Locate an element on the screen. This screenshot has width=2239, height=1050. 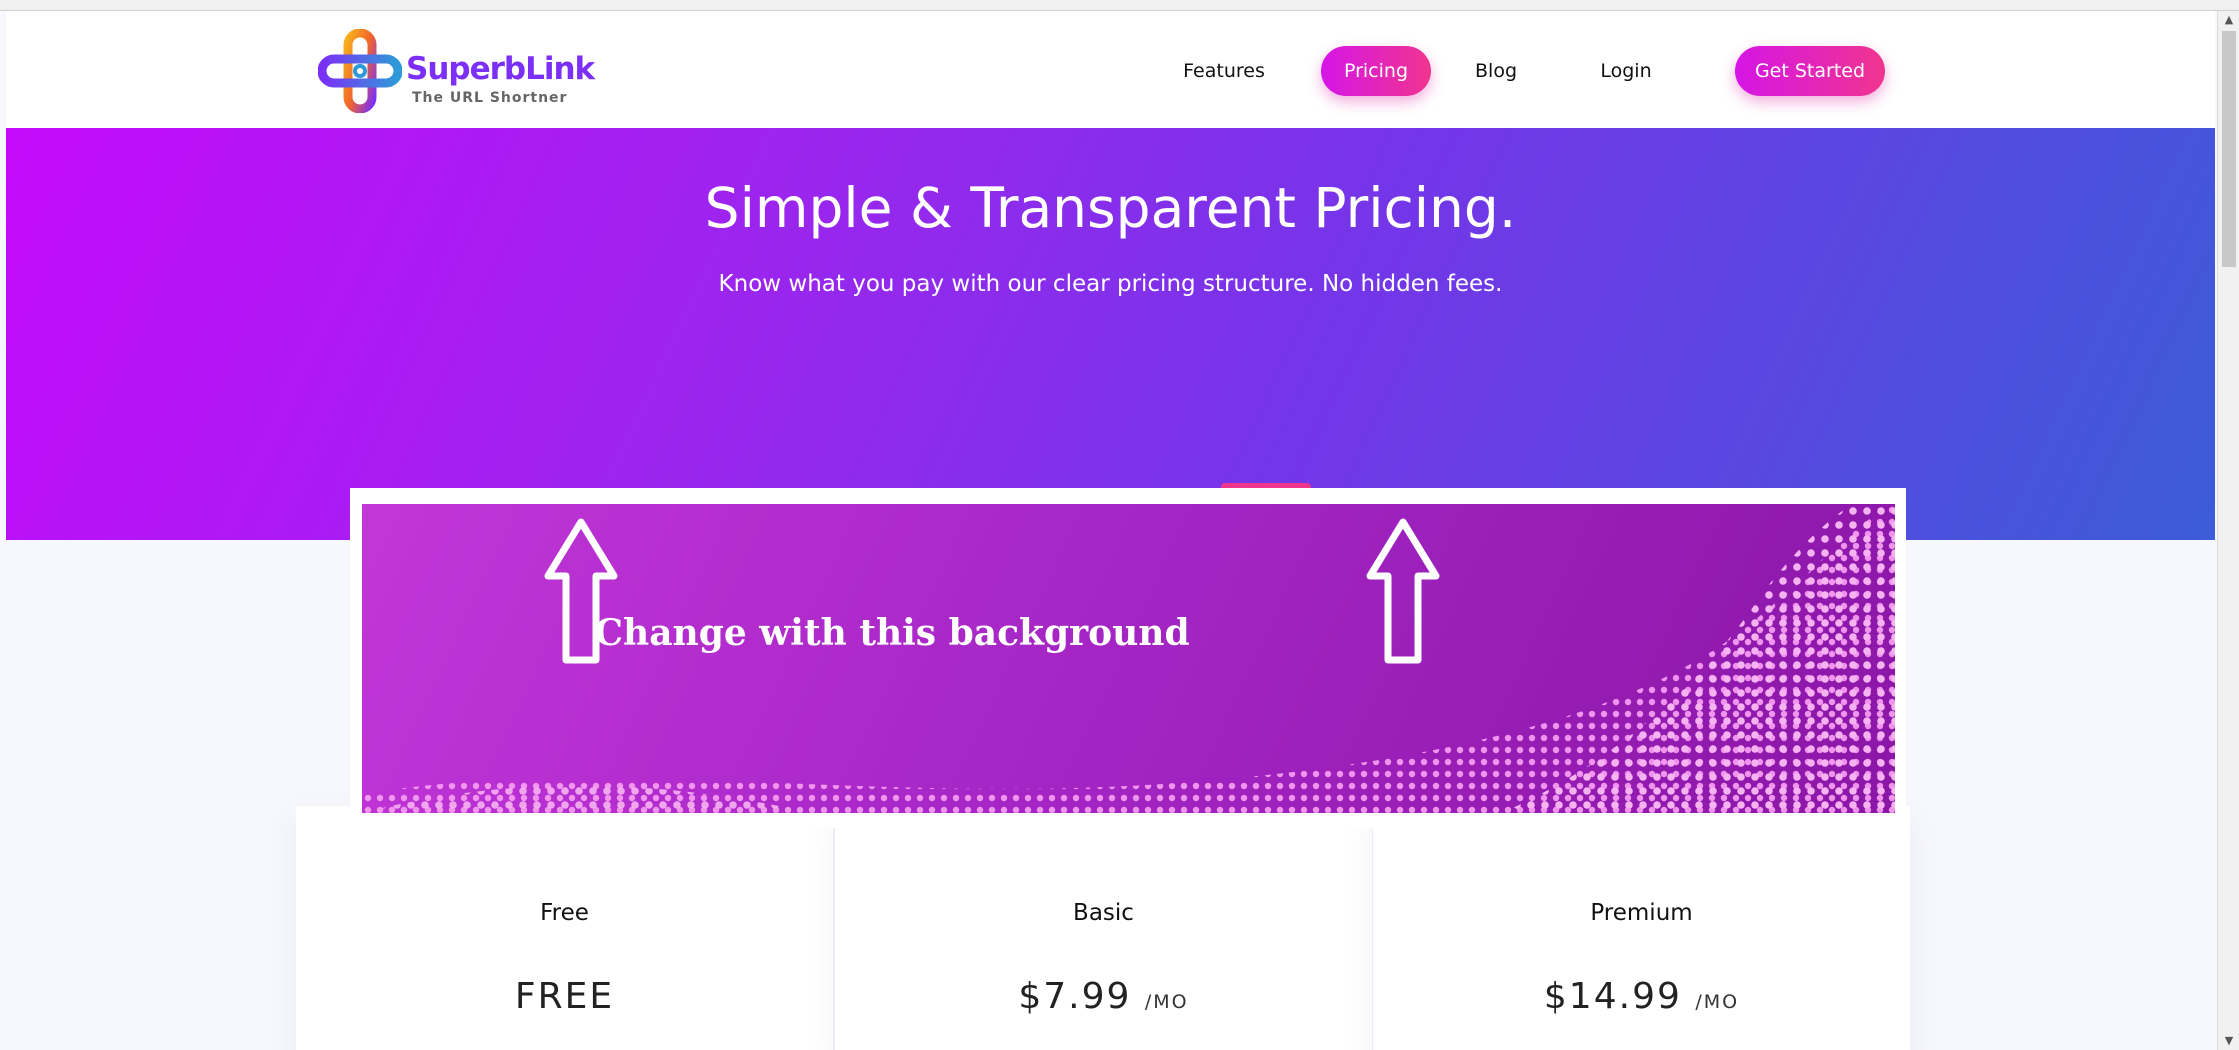
plan-card-premium: Premium $14.99 /MO is located at coordinates (1641, 928).